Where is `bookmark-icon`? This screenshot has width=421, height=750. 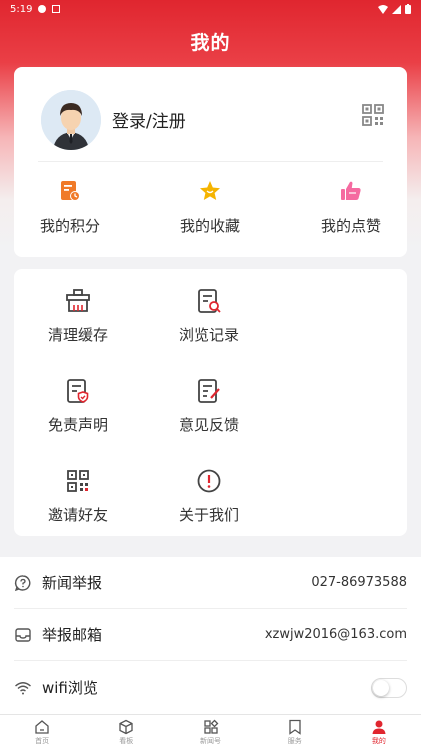
bookmark-icon is located at coordinates (295, 727).